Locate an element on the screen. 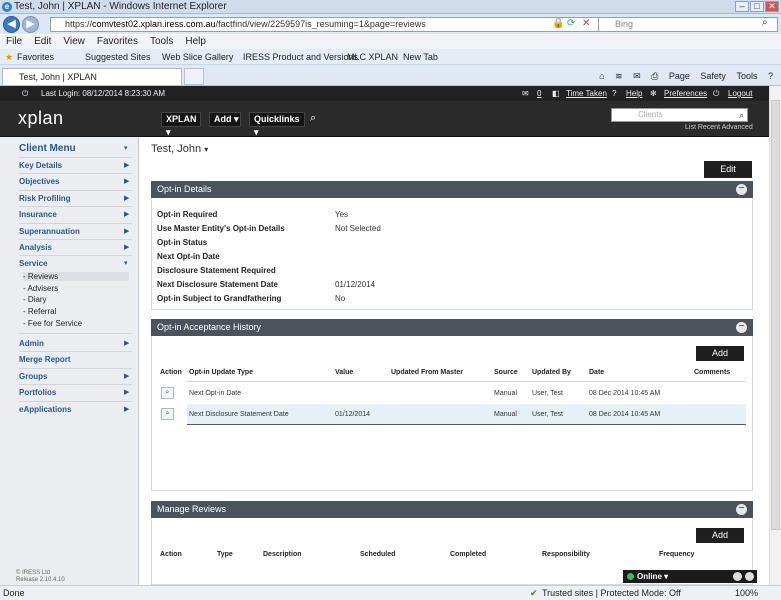  stop-icon: ✕ is located at coordinates (586, 23).